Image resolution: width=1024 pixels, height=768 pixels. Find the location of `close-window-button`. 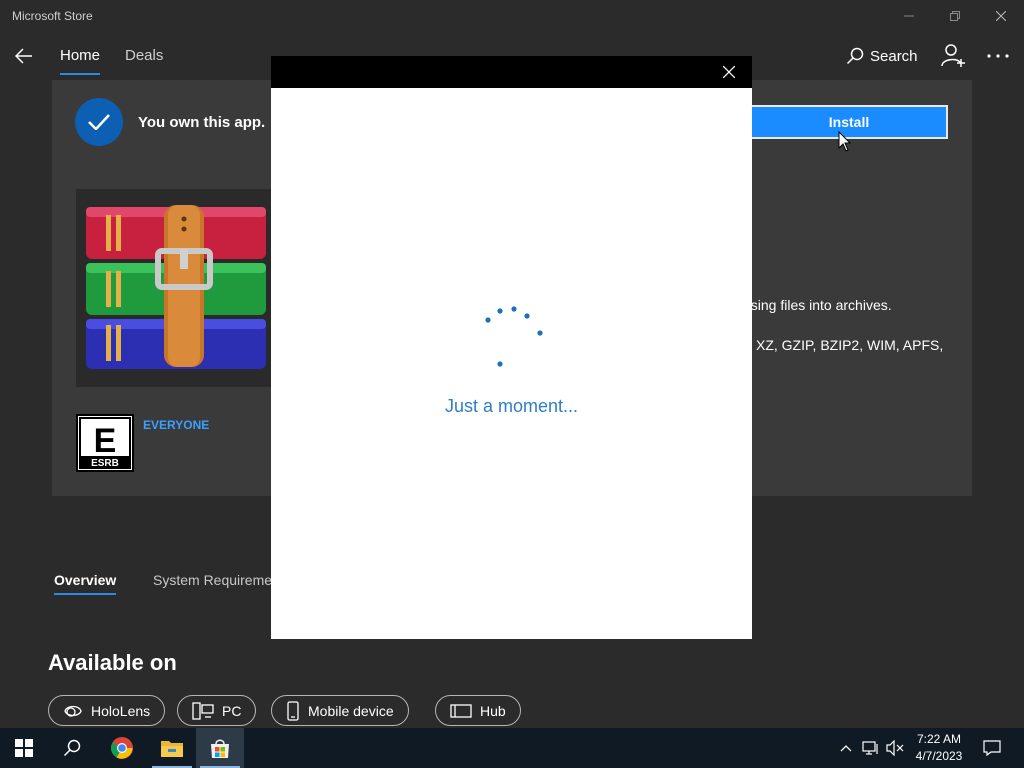

close-window-button is located at coordinates (1001, 16).